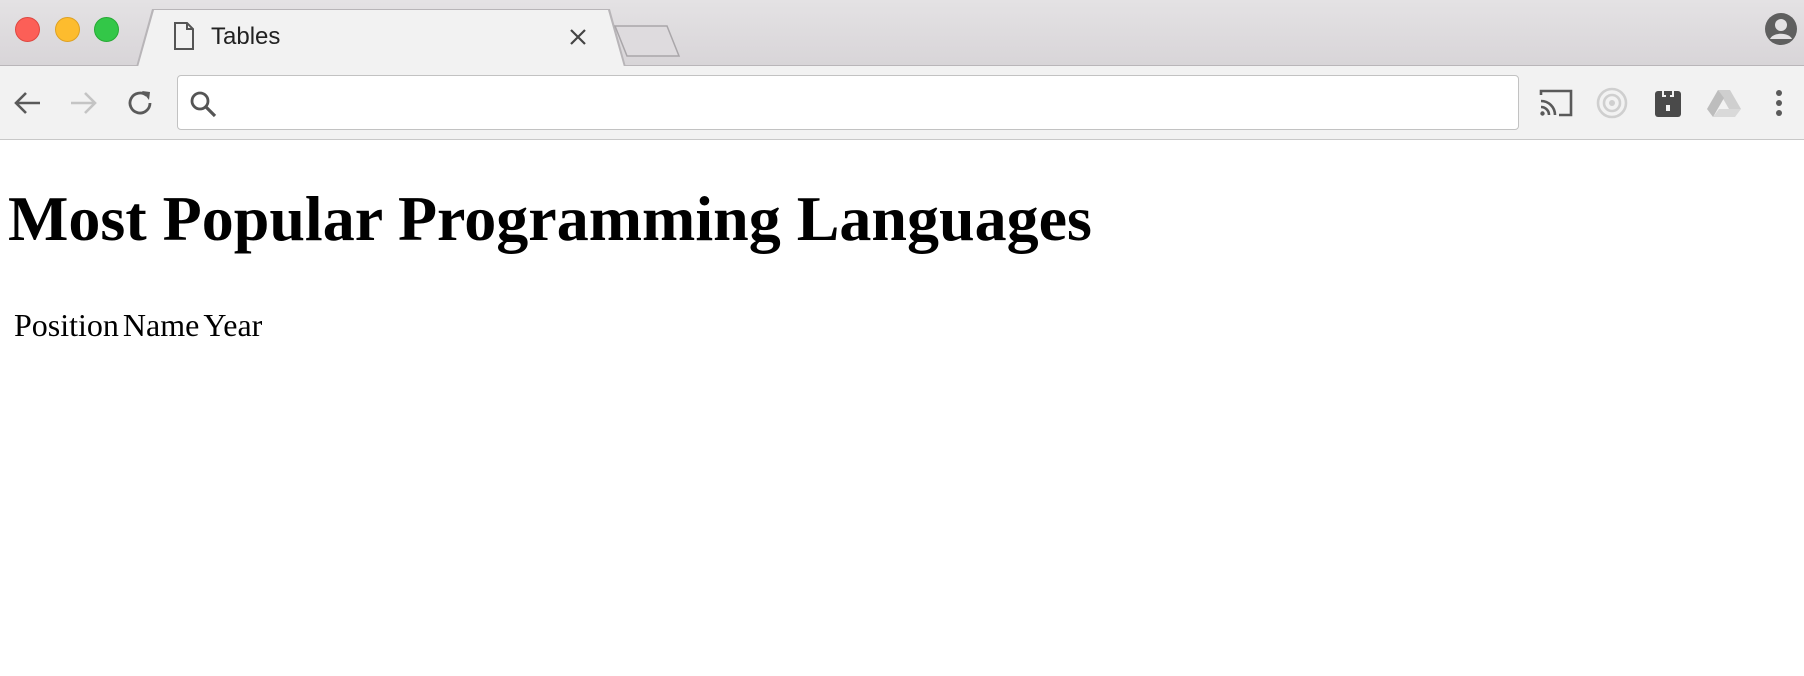 This screenshot has width=1804, height=676. Describe the element at coordinates (161, 325) in the screenshot. I see `column-header-name: Name` at that location.